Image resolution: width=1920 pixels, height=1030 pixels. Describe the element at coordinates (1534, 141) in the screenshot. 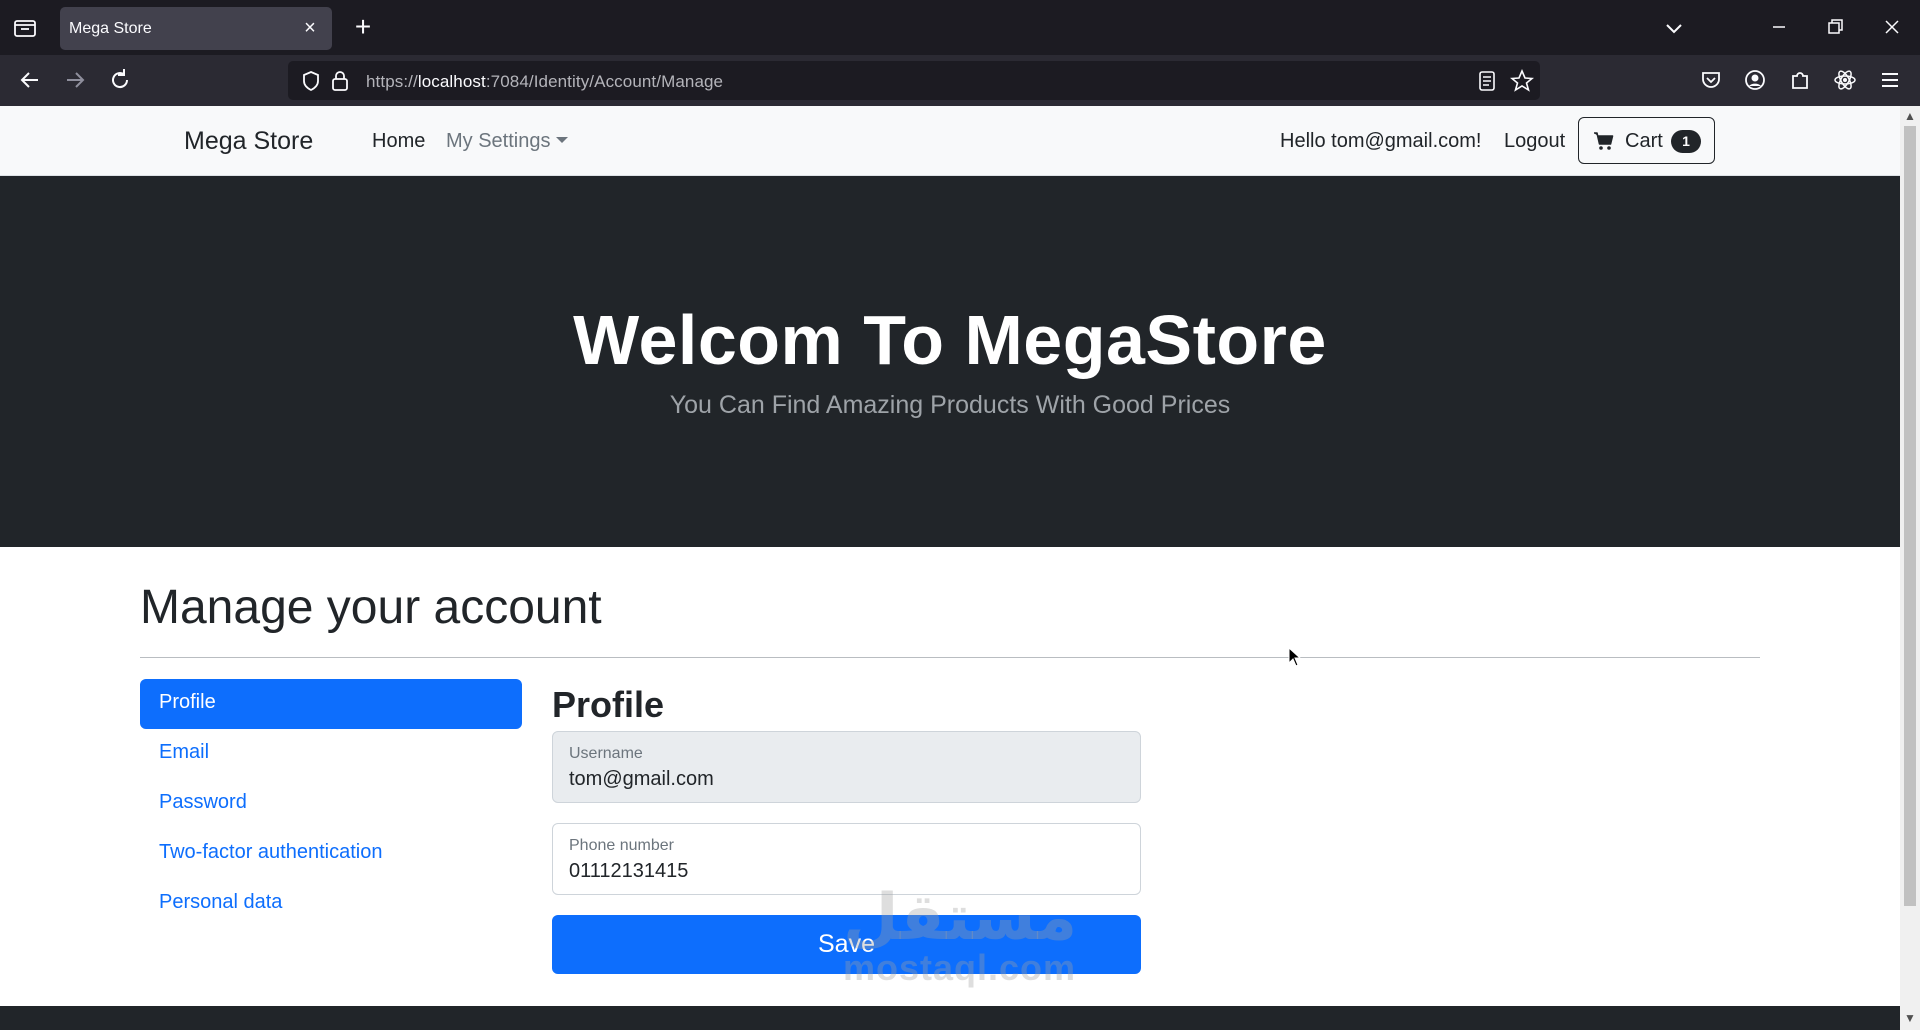

I see `nav-logout-button: Logout` at that location.